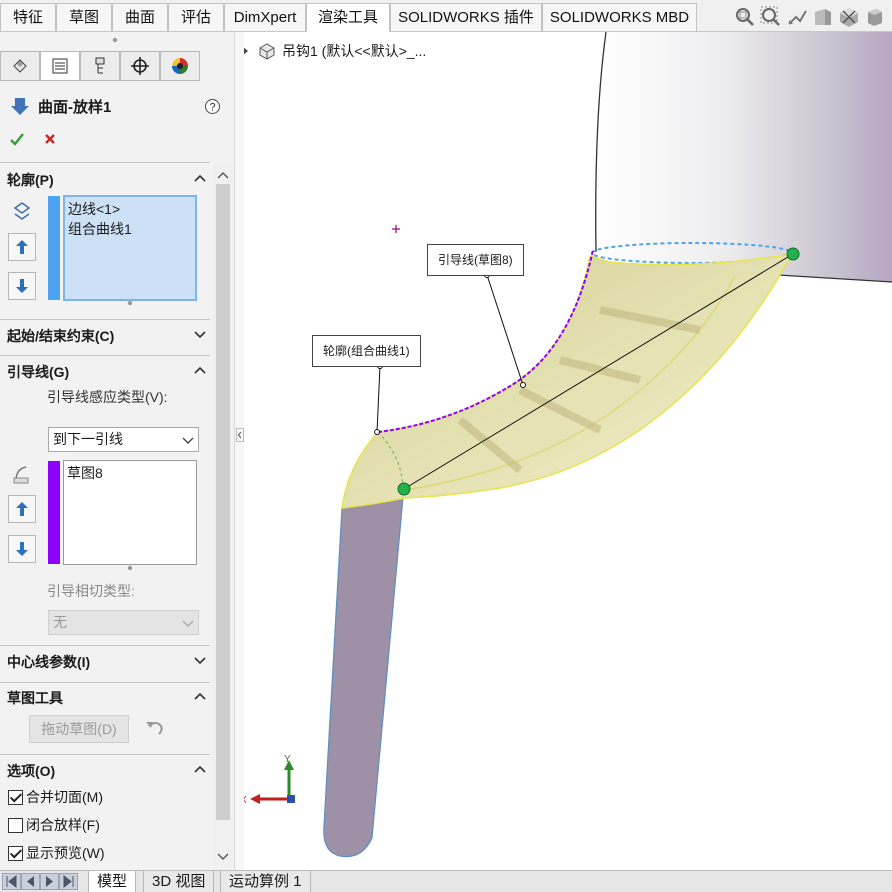 The width and height of the screenshot is (892, 892). I want to click on close-loft-checkbox: 闭合放样(F), so click(54, 825).